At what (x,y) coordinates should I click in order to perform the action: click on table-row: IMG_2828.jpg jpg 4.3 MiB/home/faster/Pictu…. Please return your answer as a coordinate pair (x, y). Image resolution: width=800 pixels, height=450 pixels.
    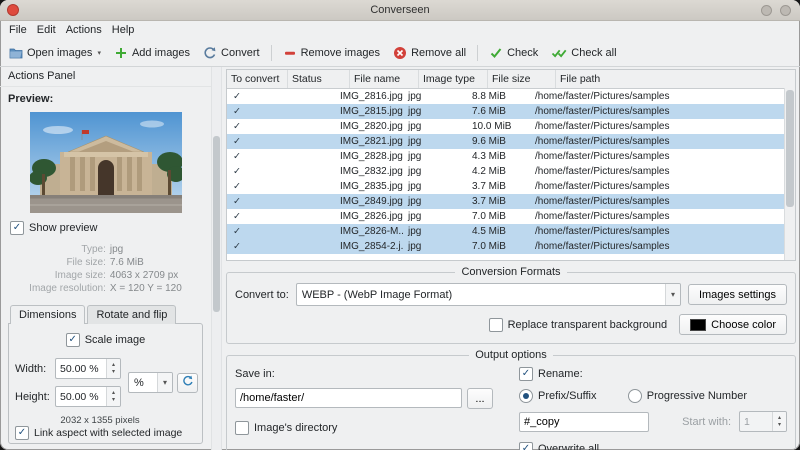
    Looking at the image, I should click on (506, 156).